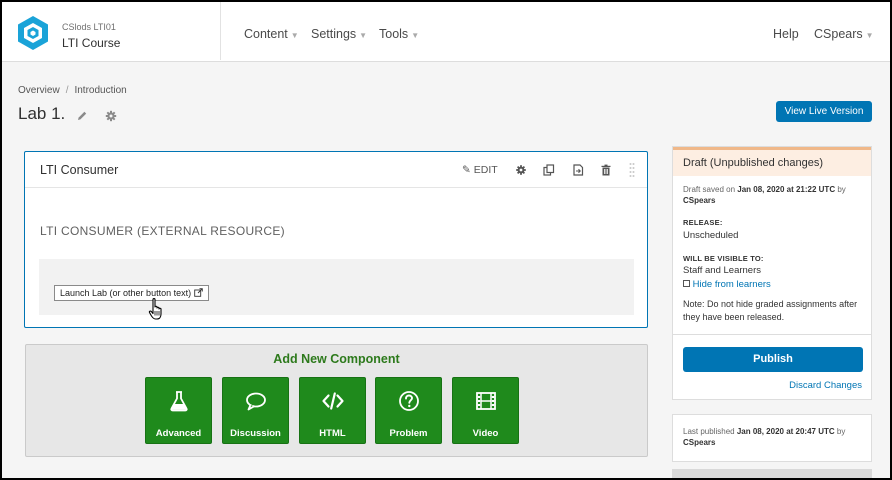  Describe the element at coordinates (632, 170) in the screenshot. I see `drag-handle-icon` at that location.